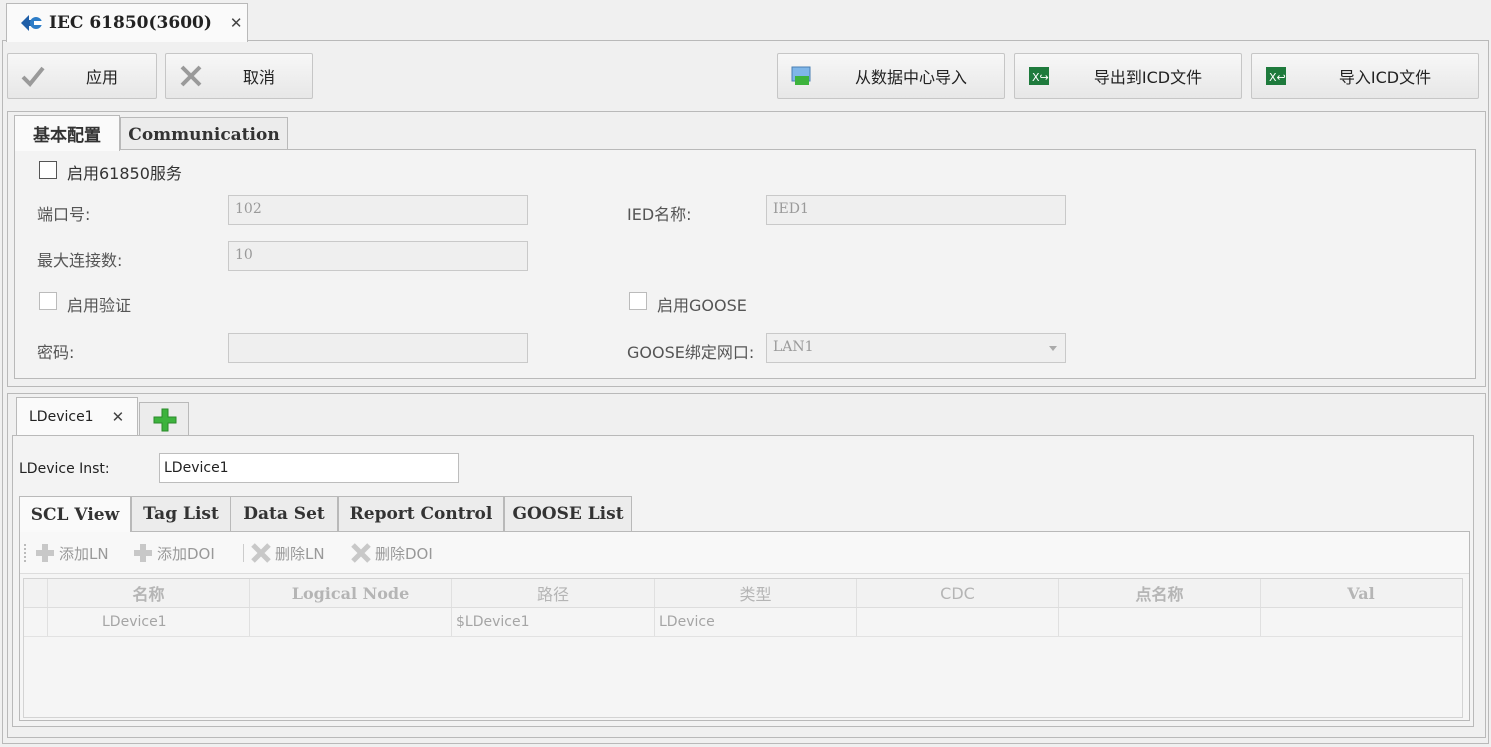 The image size is (1491, 747). I want to click on grid-header: 名称 Logical Node 路径 类型 CDC 点名称 Val, so click(743, 593).